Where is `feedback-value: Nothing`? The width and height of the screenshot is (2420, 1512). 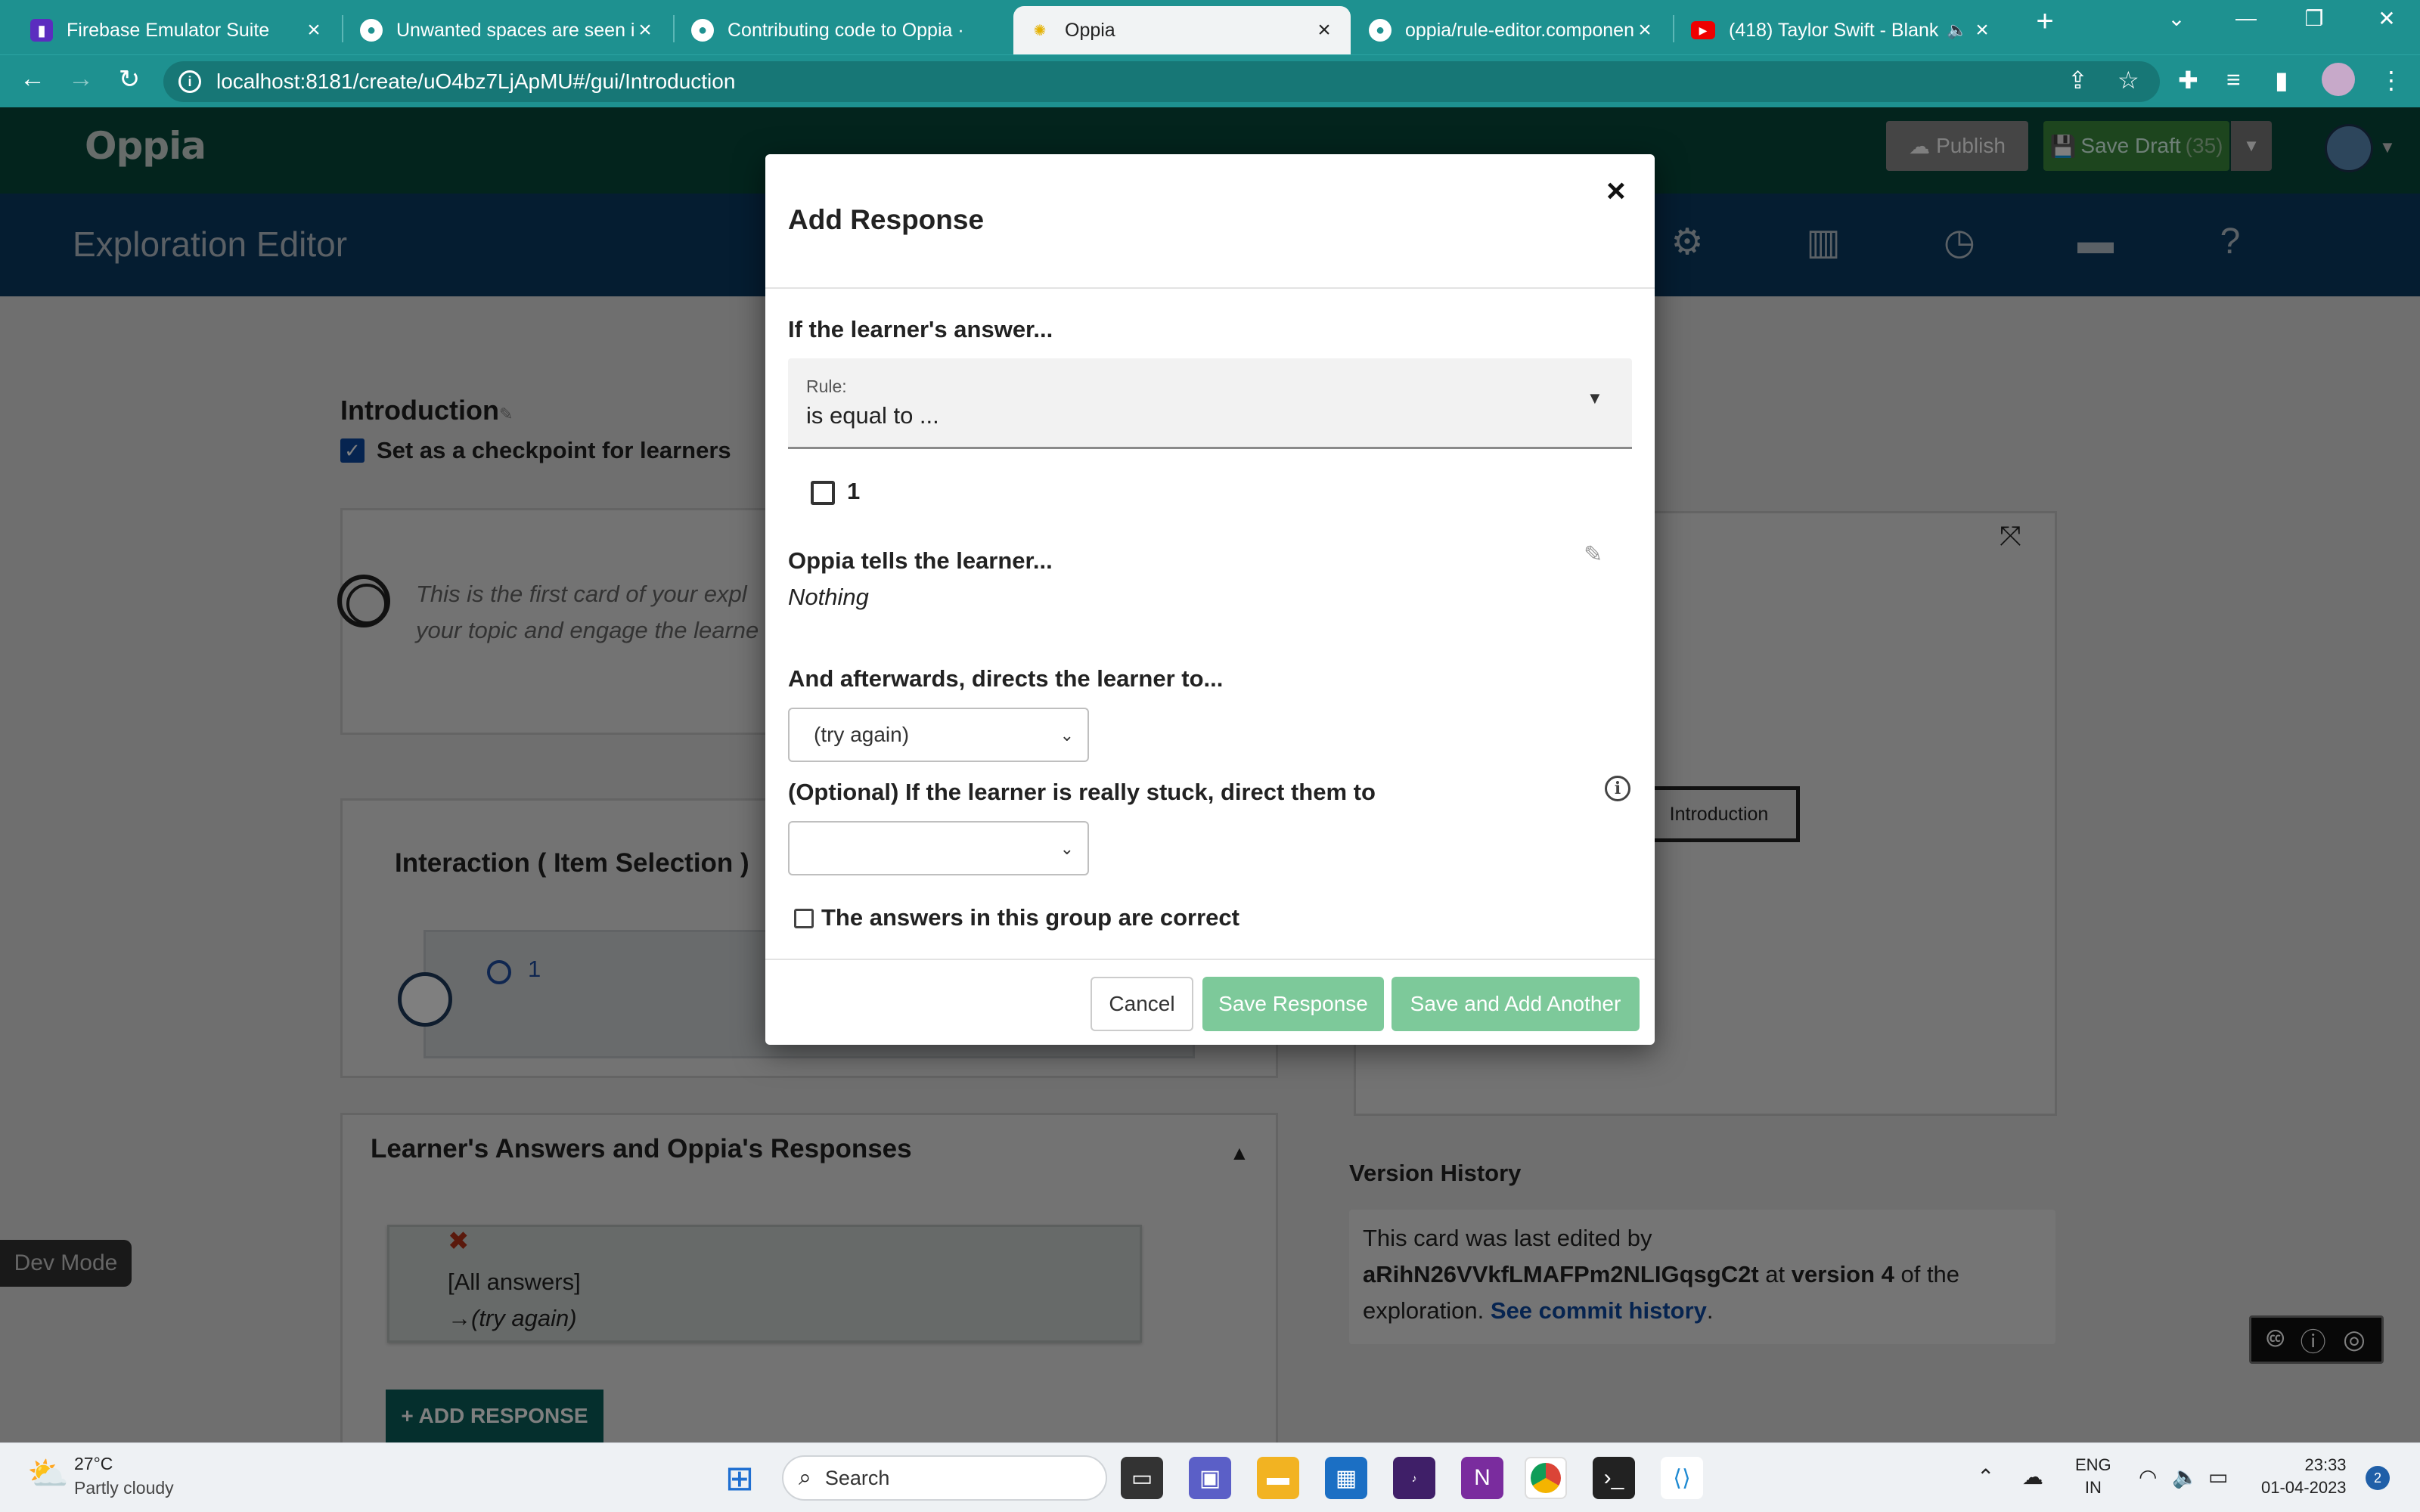
feedback-value: Nothing is located at coordinates (828, 597).